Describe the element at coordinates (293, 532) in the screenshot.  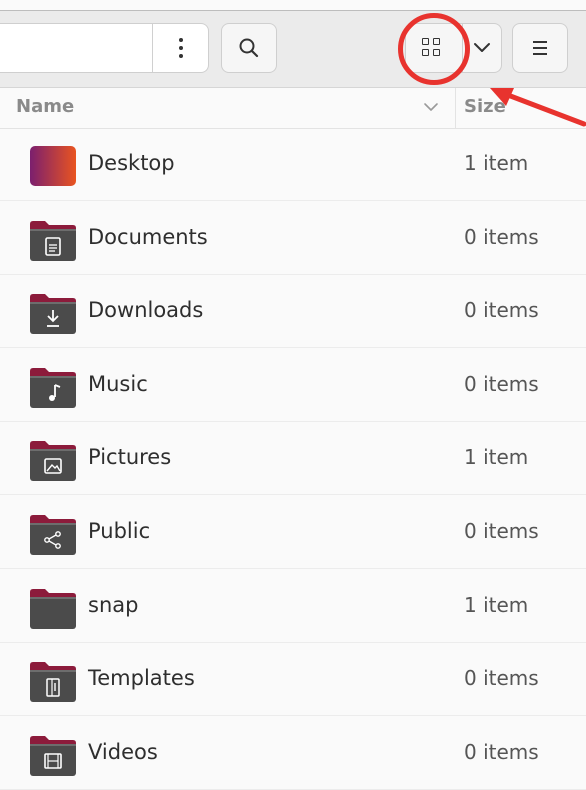
I see `file-row-public: Public 0 items` at that location.